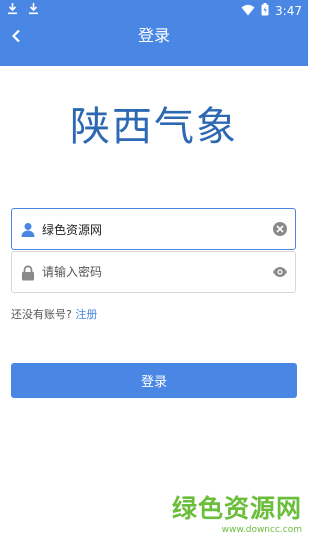 The image size is (320, 550). What do you see at coordinates (280, 229) in the screenshot?
I see `clear-icon` at bounding box center [280, 229].